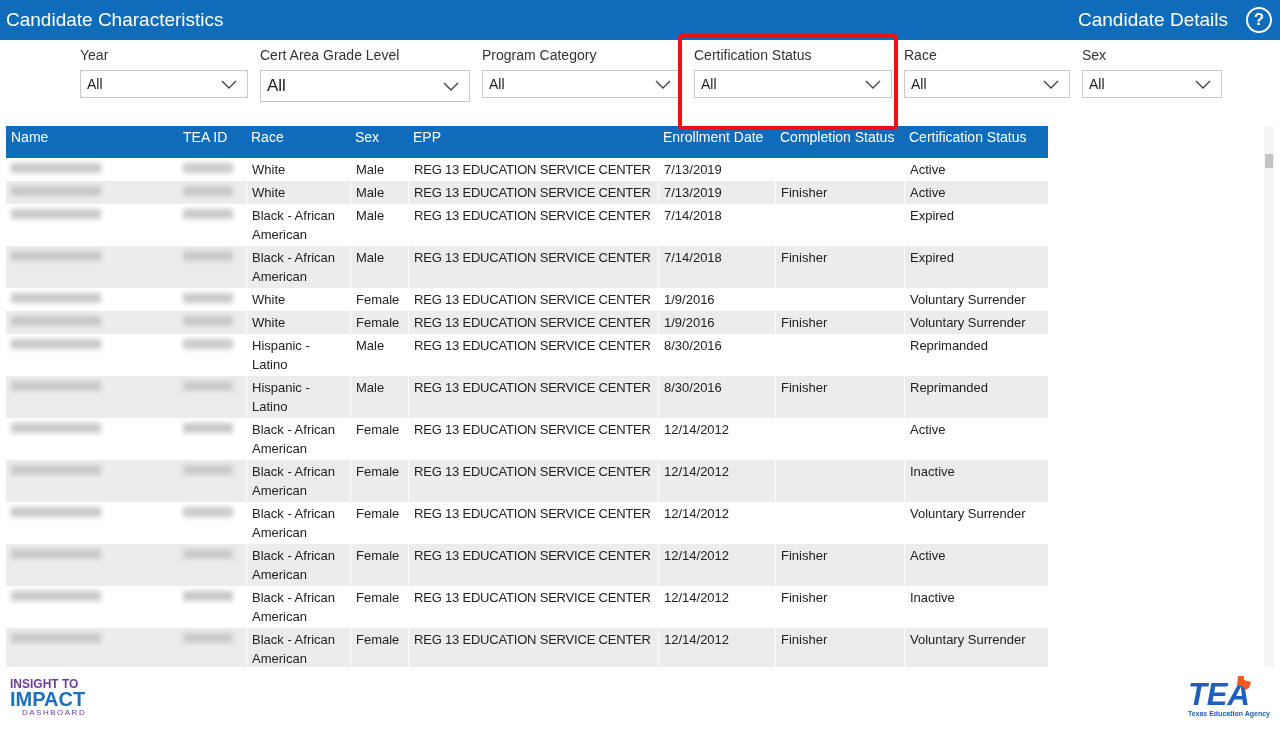 The height and width of the screenshot is (729, 1280). What do you see at coordinates (753, 55) in the screenshot?
I see `filter-label: Certification Status` at bounding box center [753, 55].